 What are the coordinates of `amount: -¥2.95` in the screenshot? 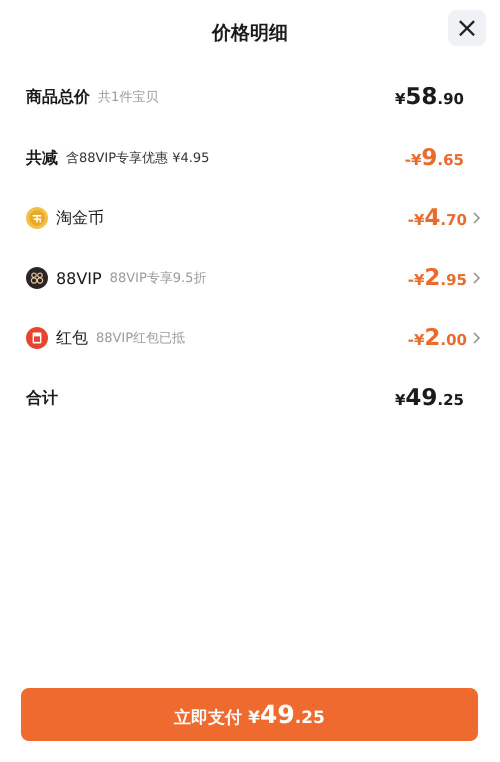 It's located at (437, 278).